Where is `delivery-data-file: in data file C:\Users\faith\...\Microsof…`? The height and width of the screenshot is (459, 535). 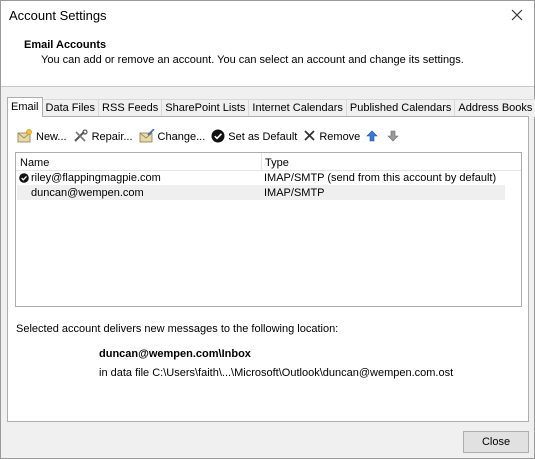 delivery-data-file: in data file C:\Users\faith\...\Microsof… is located at coordinates (276, 373).